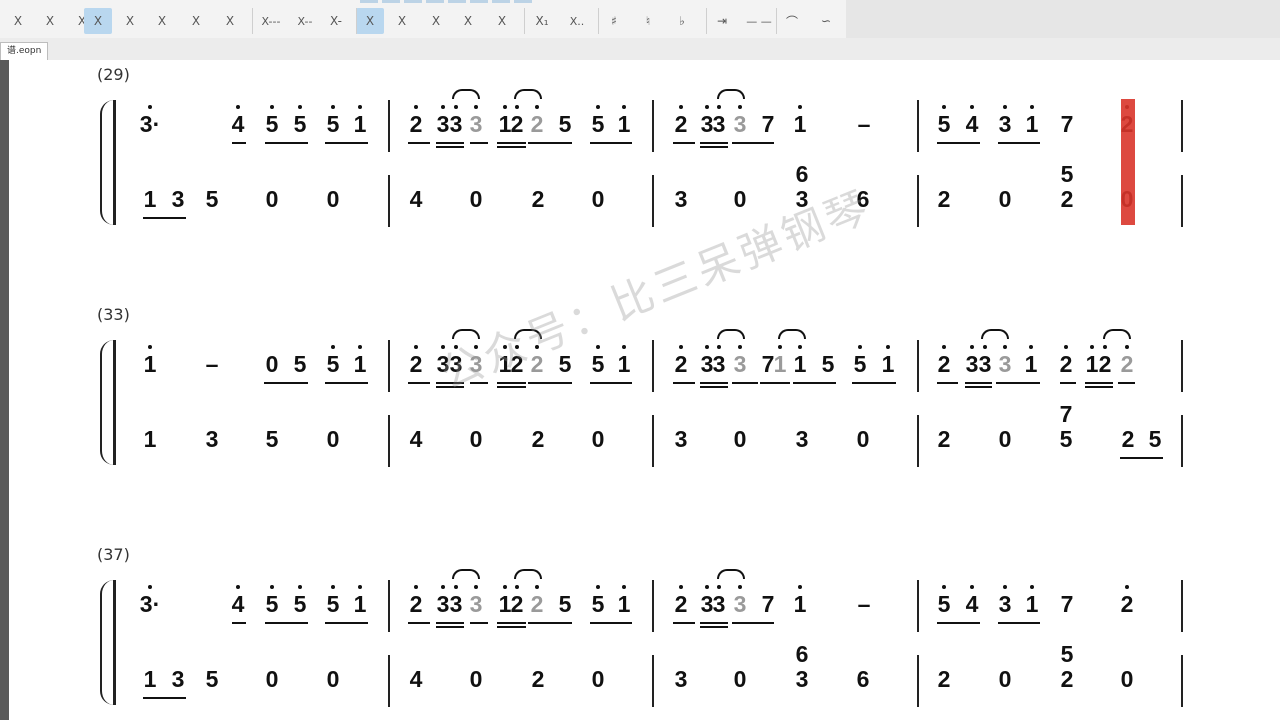  Describe the element at coordinates (113, 554) in the screenshot. I see `measure-number: (37)` at that location.